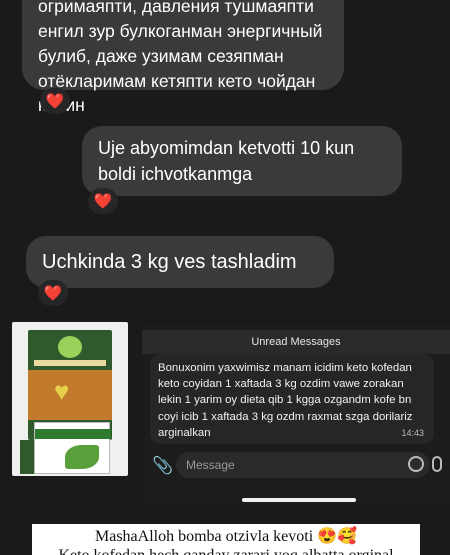 The image size is (450, 555). What do you see at coordinates (27, 457) in the screenshot?
I see `side-box` at bounding box center [27, 457].